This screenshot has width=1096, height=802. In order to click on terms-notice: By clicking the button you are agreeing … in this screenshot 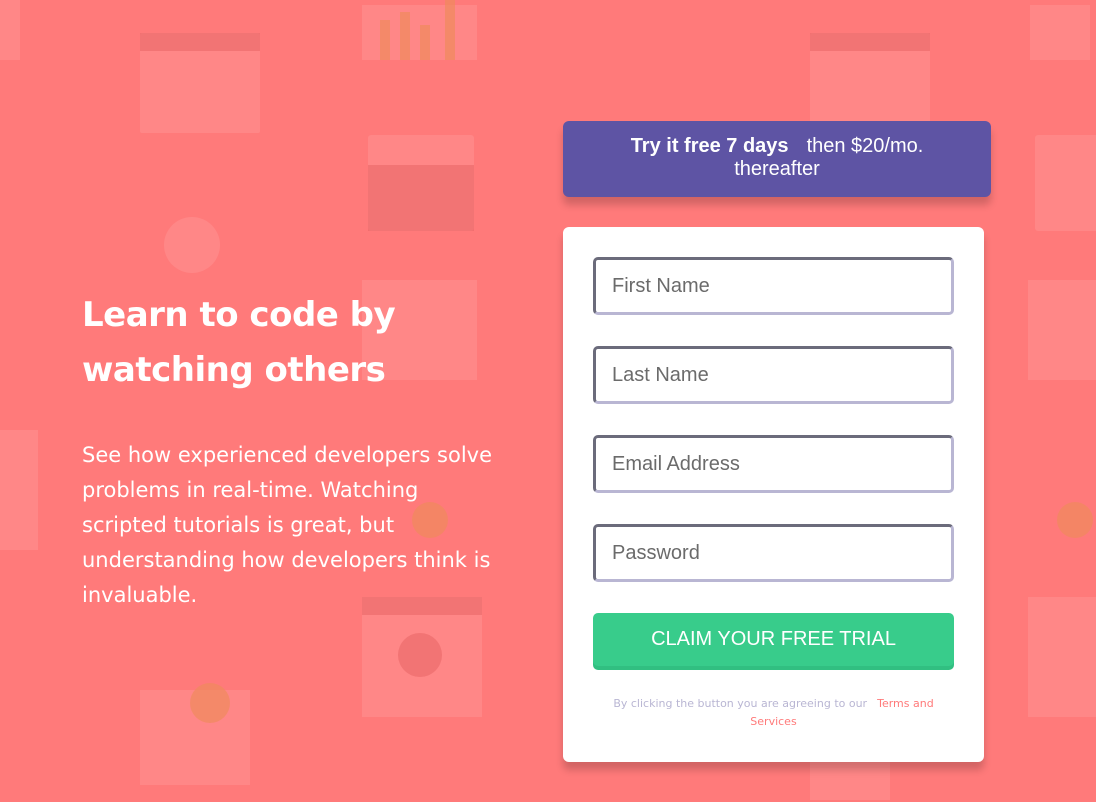, I will do `click(773, 713)`.